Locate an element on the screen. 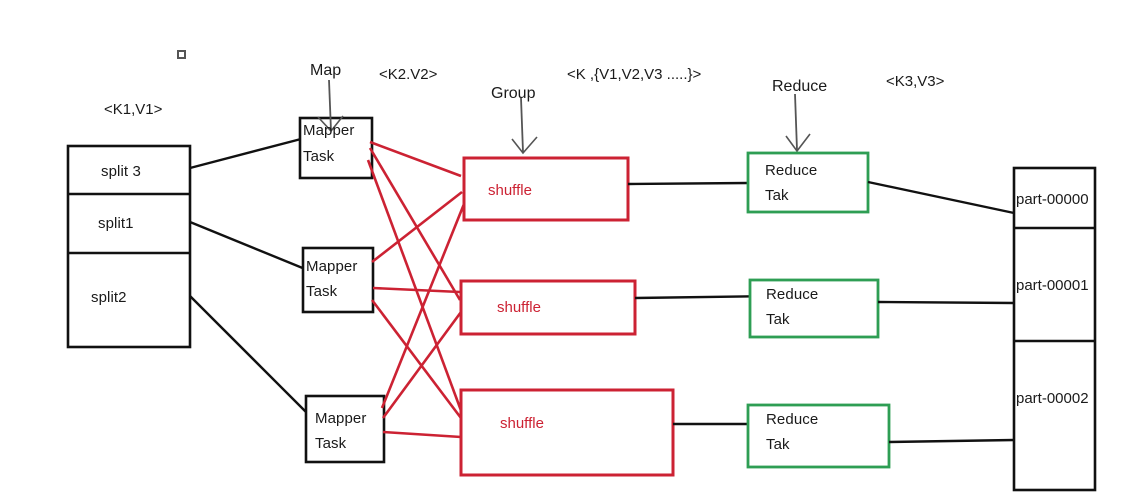 The image size is (1127, 500). shuffle-label-2: shuffle is located at coordinates (519, 307).